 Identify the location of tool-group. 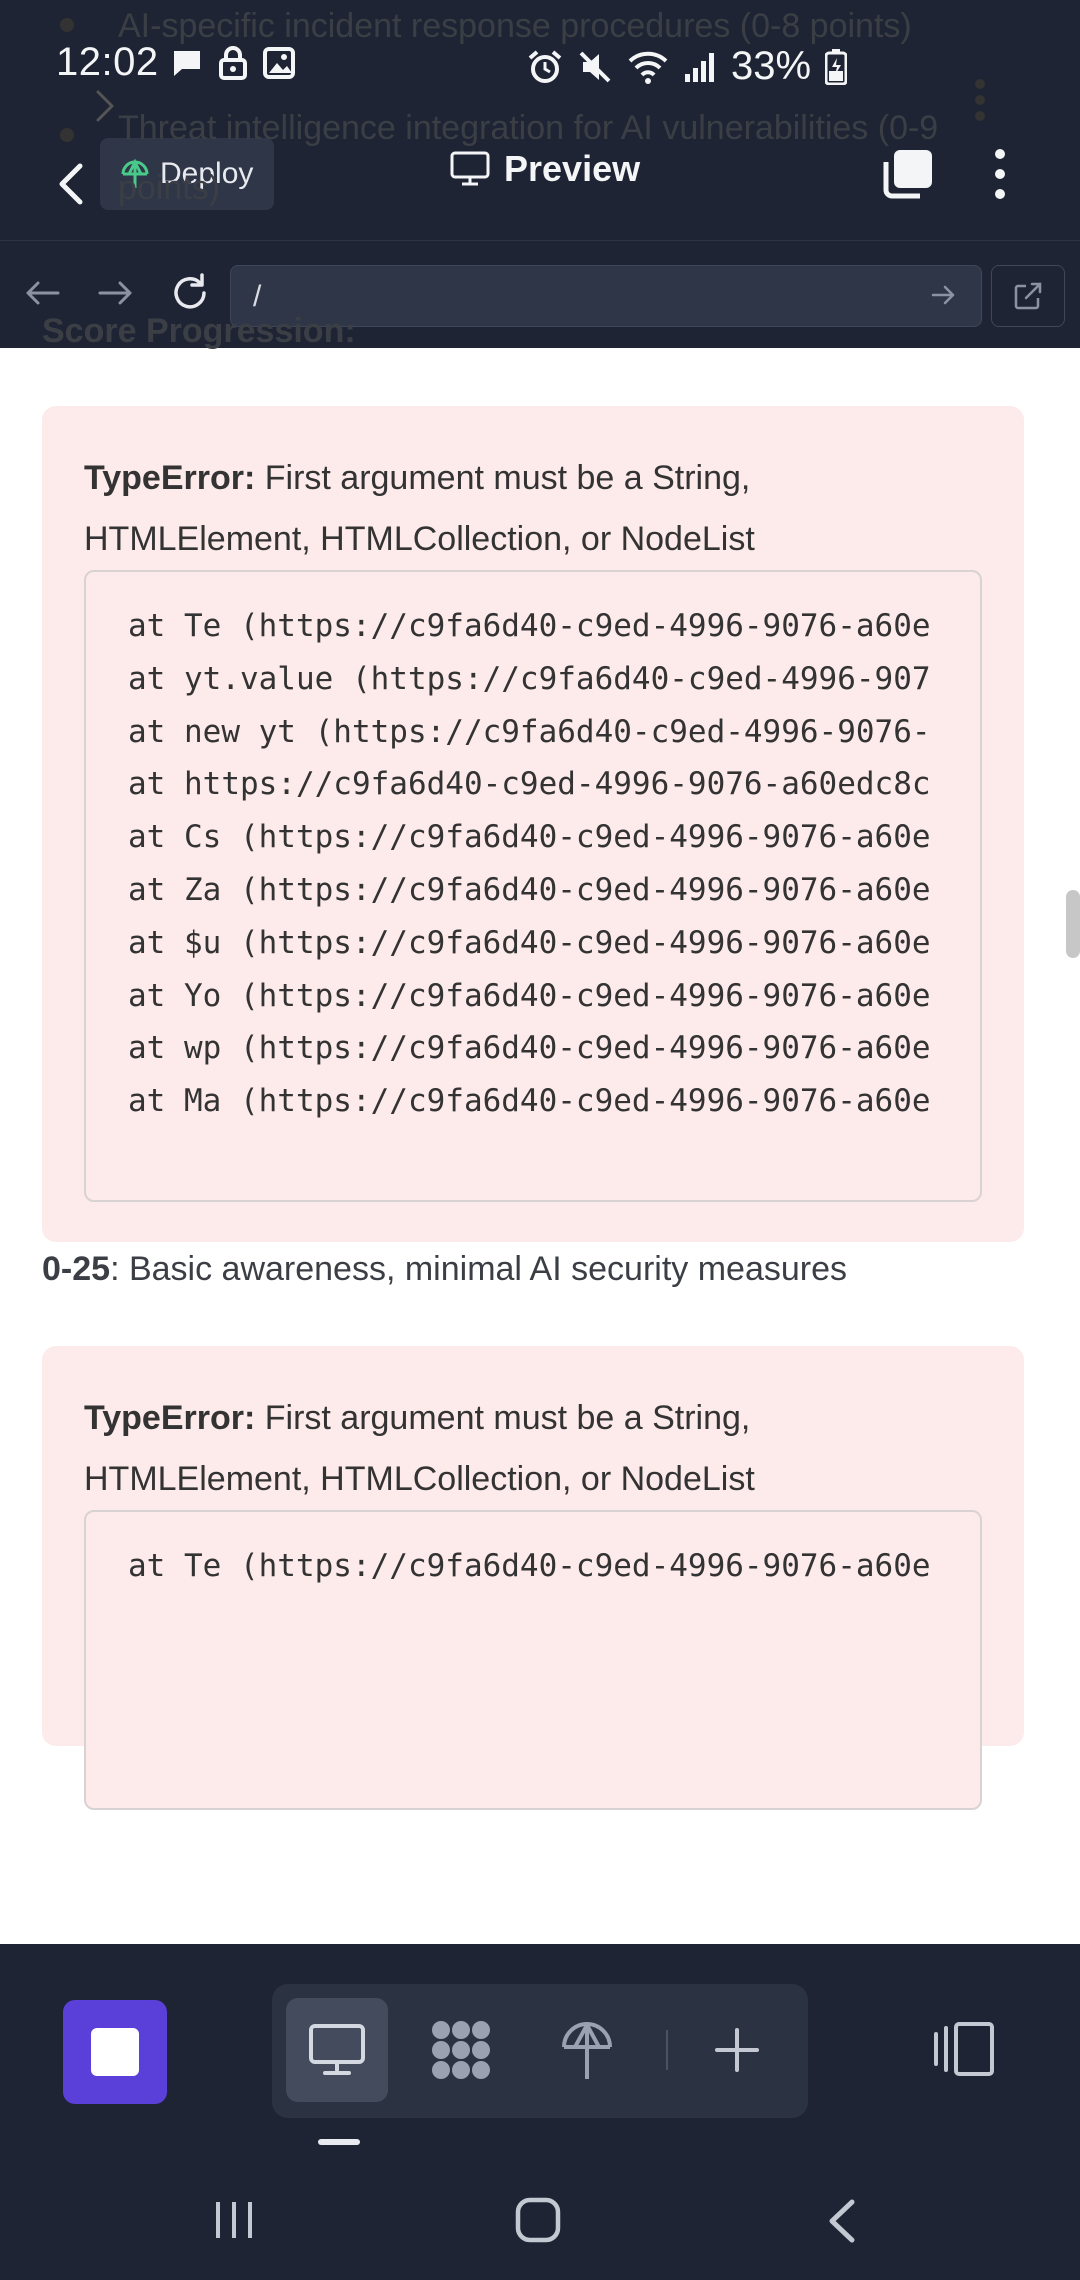
(540, 2051).